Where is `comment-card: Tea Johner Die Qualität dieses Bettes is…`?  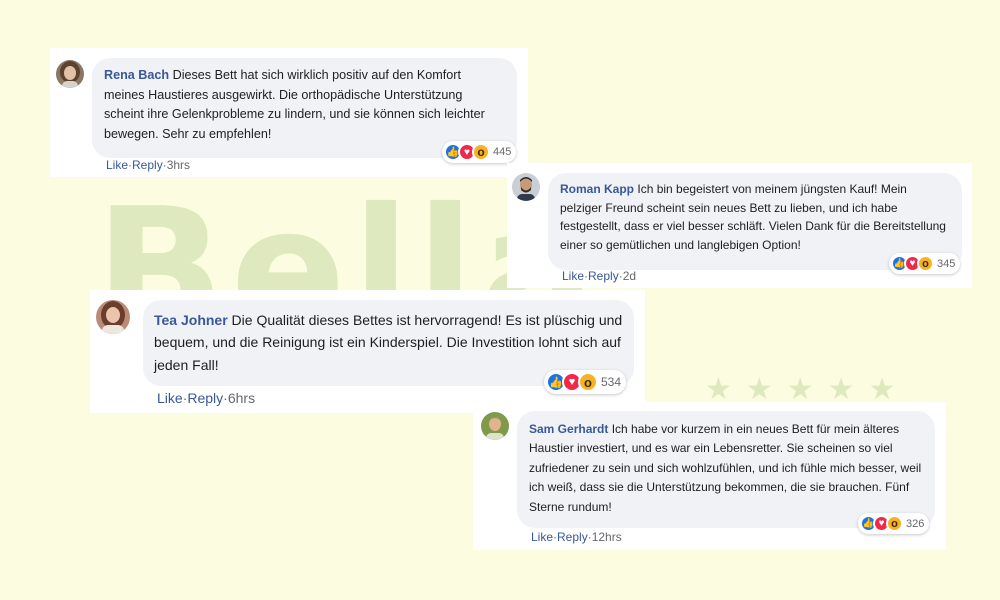 comment-card: Tea Johner Die Qualität dieses Bettes is… is located at coordinates (367, 351).